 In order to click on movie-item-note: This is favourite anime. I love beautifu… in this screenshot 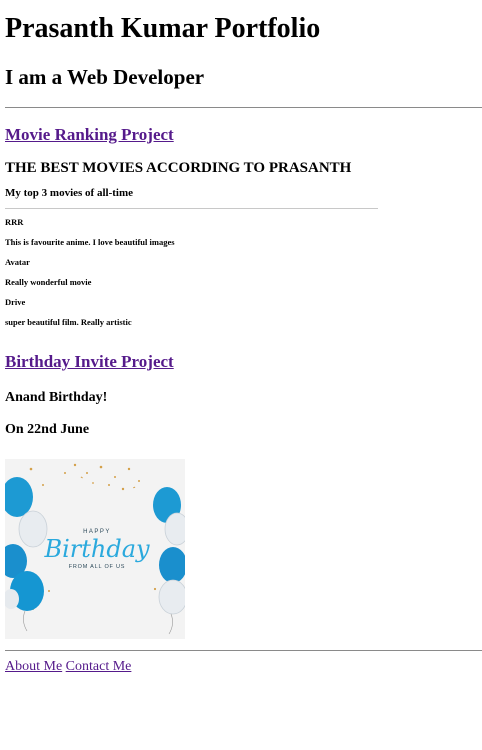, I will do `click(90, 242)`.